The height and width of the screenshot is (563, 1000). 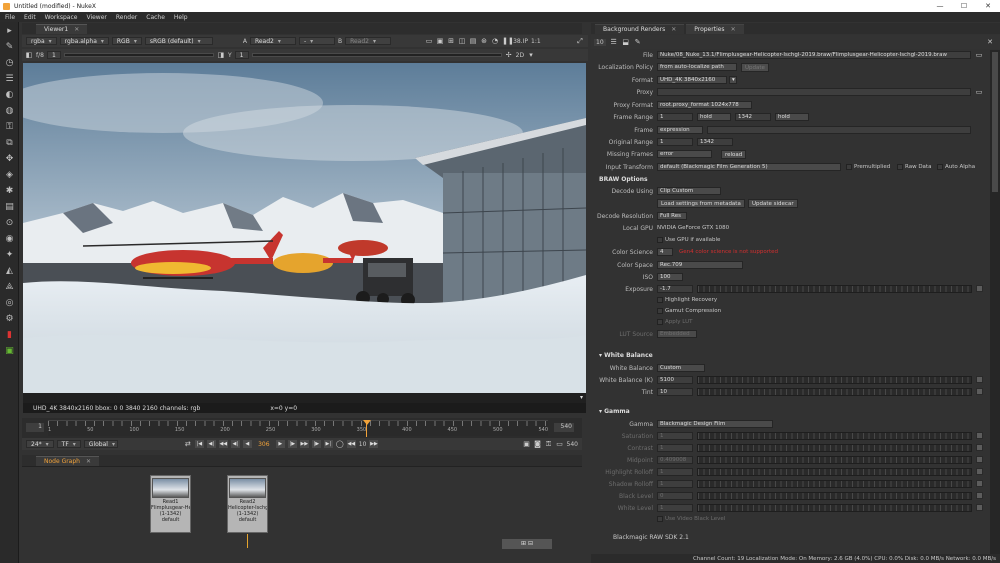 What do you see at coordinates (660, 322) in the screenshot?
I see `apply-lut-checkbox` at bounding box center [660, 322].